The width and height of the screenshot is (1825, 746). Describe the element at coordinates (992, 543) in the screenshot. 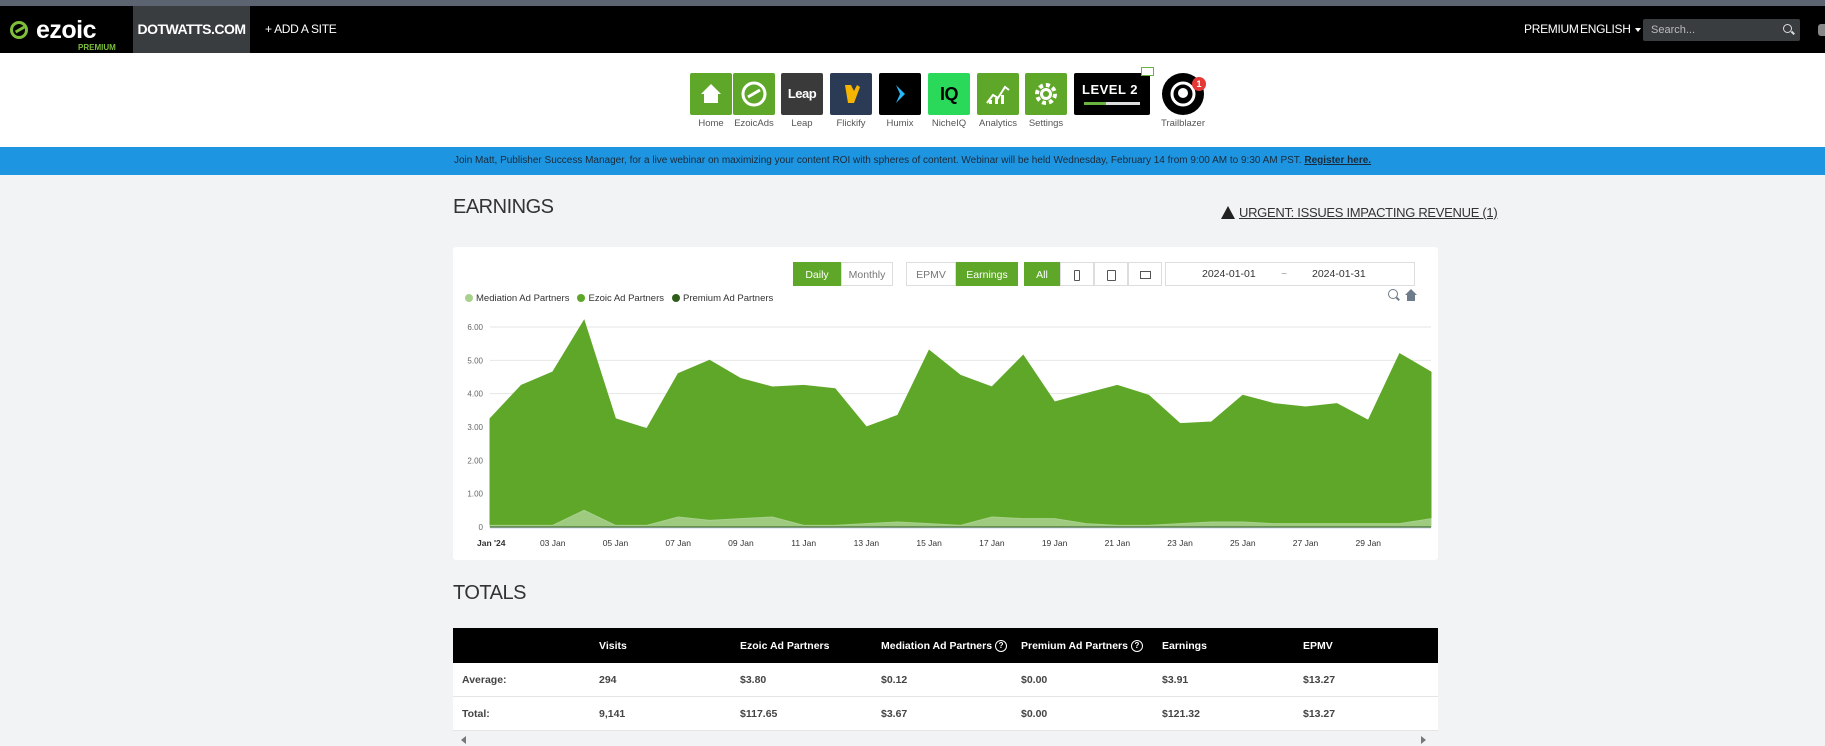

I see `x-tick-label: 17 Jan` at that location.